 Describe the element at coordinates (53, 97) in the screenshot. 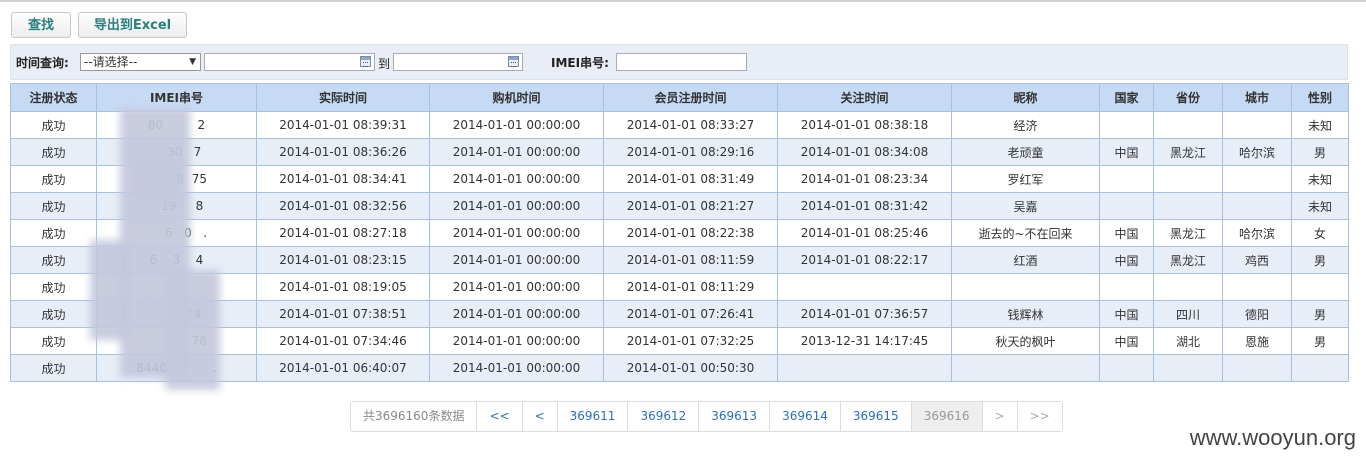

I see `column-header: 注册状态` at that location.